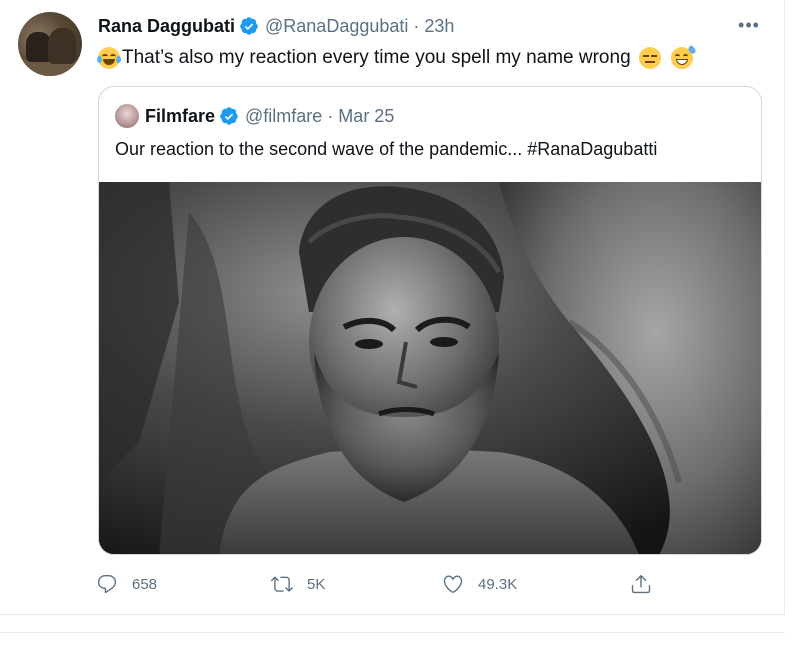  I want to click on retweet-button: 5K, so click(298, 584).